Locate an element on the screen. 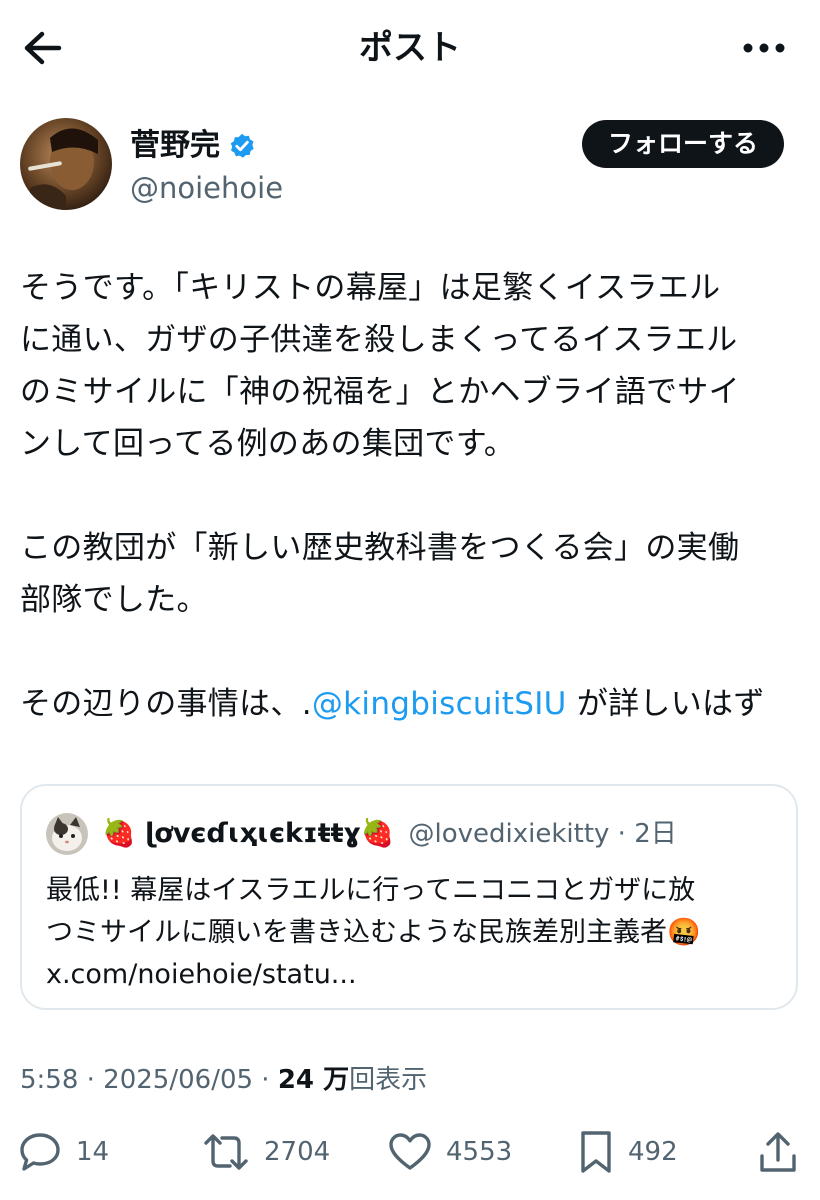 Image resolution: width=820 pixels, height=1200 pixels. post-meta: 5:58 · 2025/06/05 · 24 万回表示 is located at coordinates (223, 1080).